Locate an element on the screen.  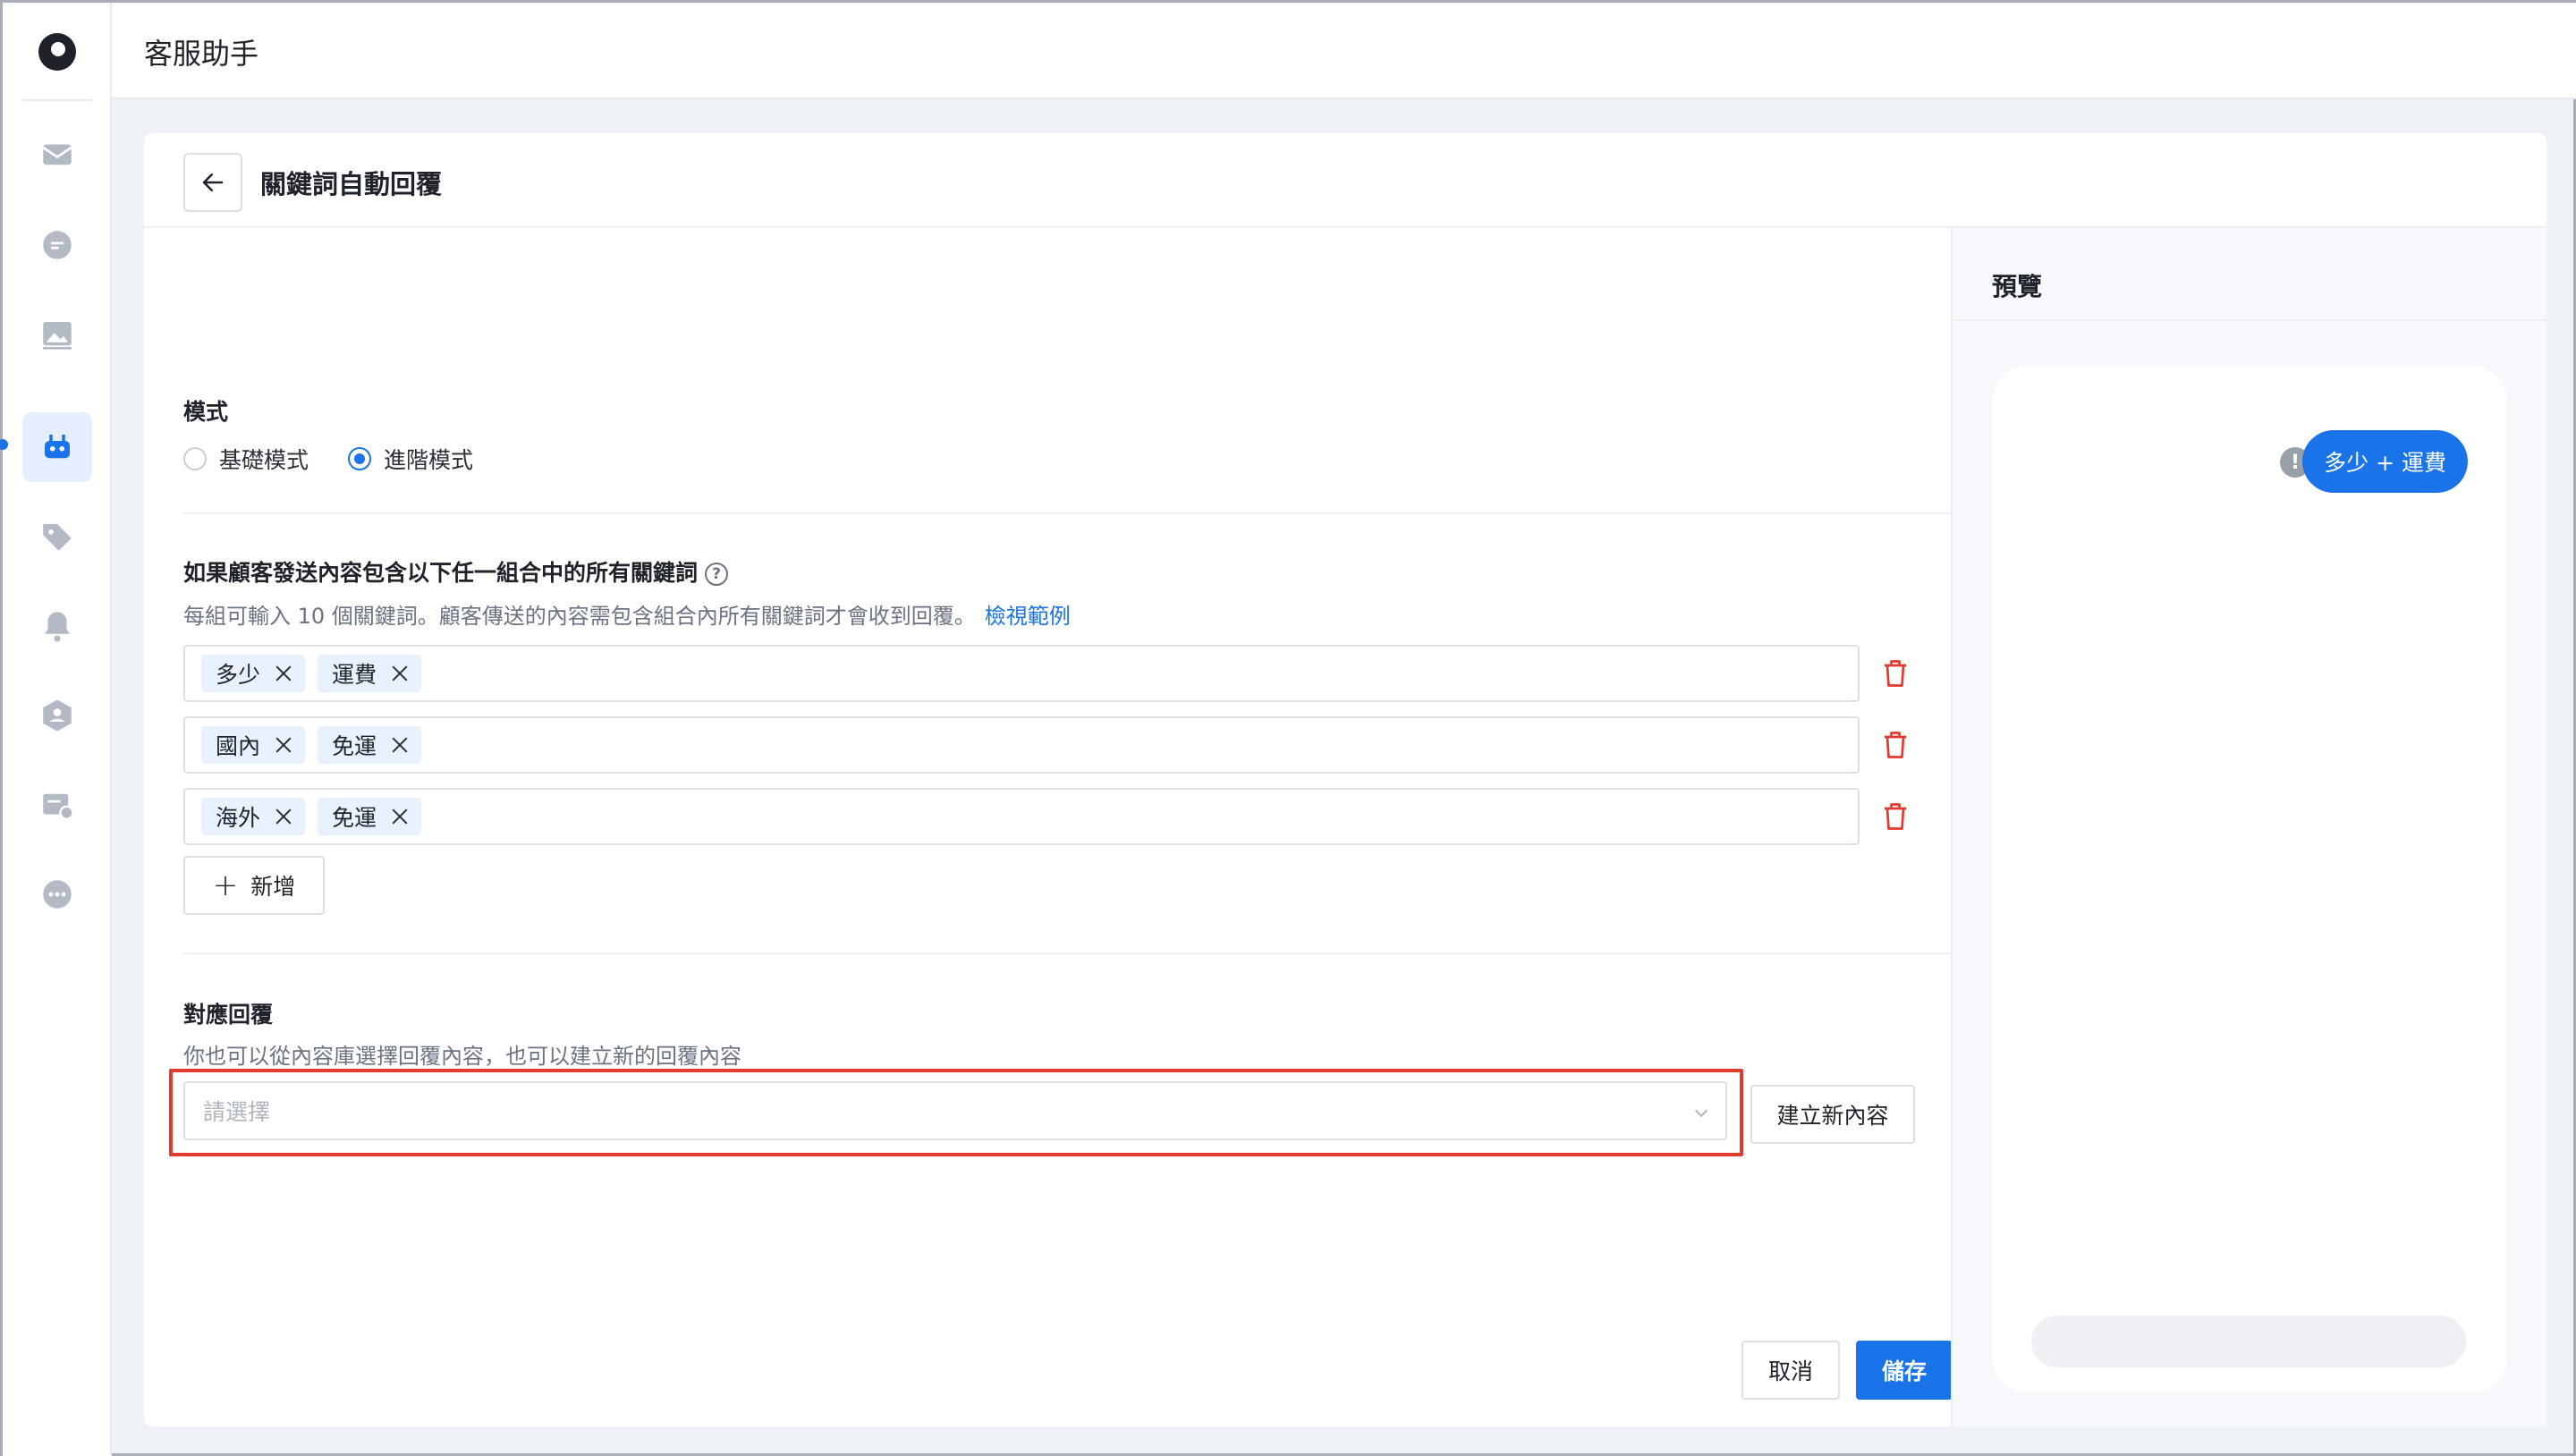
card-header: 關鍵詞自動回覆 is located at coordinates (1345, 180).